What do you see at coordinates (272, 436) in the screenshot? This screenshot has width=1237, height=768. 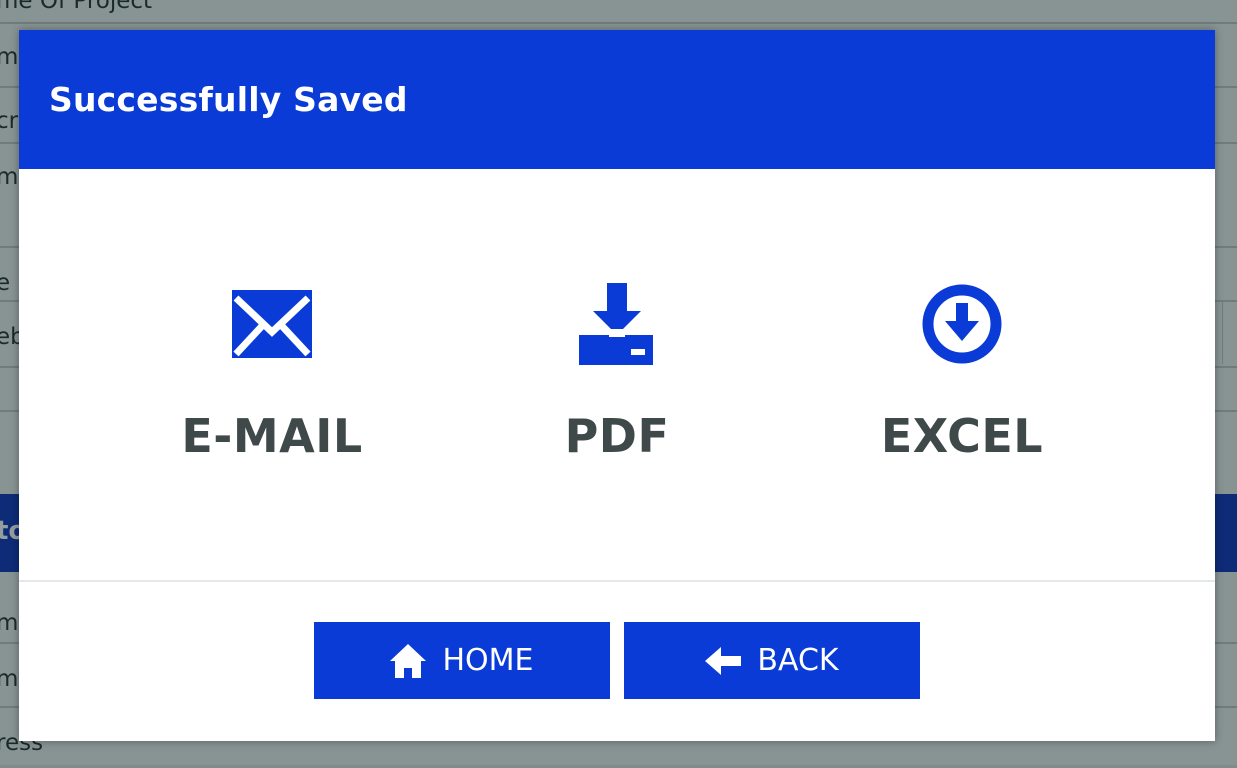 I see `email-option-label: E-MAIL` at bounding box center [272, 436].